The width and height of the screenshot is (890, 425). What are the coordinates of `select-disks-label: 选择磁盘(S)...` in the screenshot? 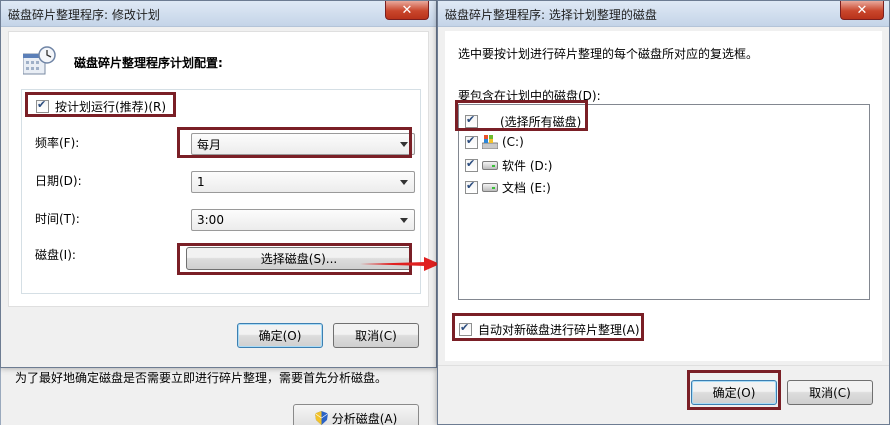 It's located at (299, 259).